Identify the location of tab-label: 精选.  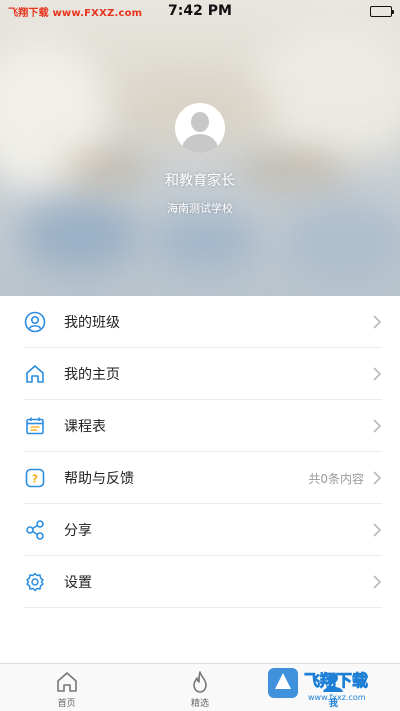
(199, 704).